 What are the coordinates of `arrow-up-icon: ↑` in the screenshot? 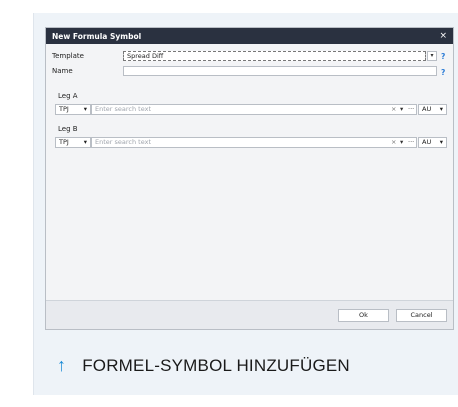 It's located at (62, 365).